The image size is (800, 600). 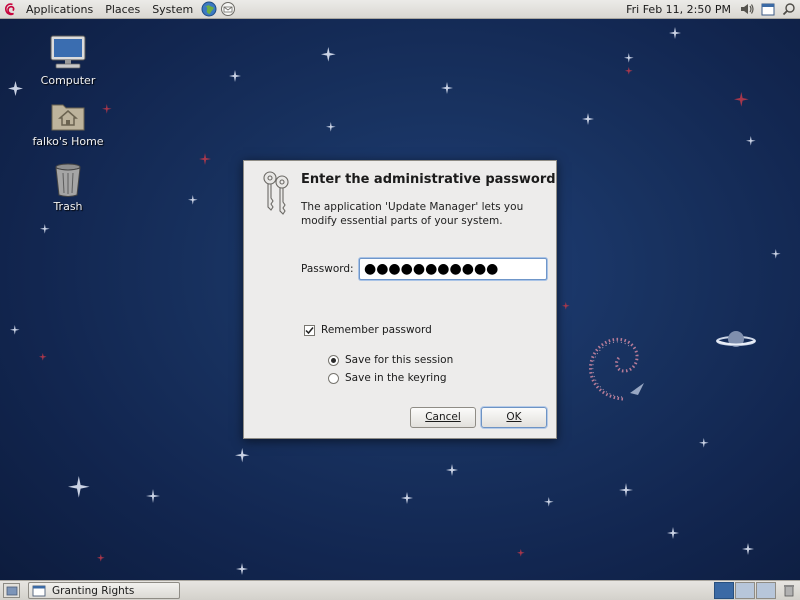 I want to click on ok-button-label: OK, so click(x=514, y=417).